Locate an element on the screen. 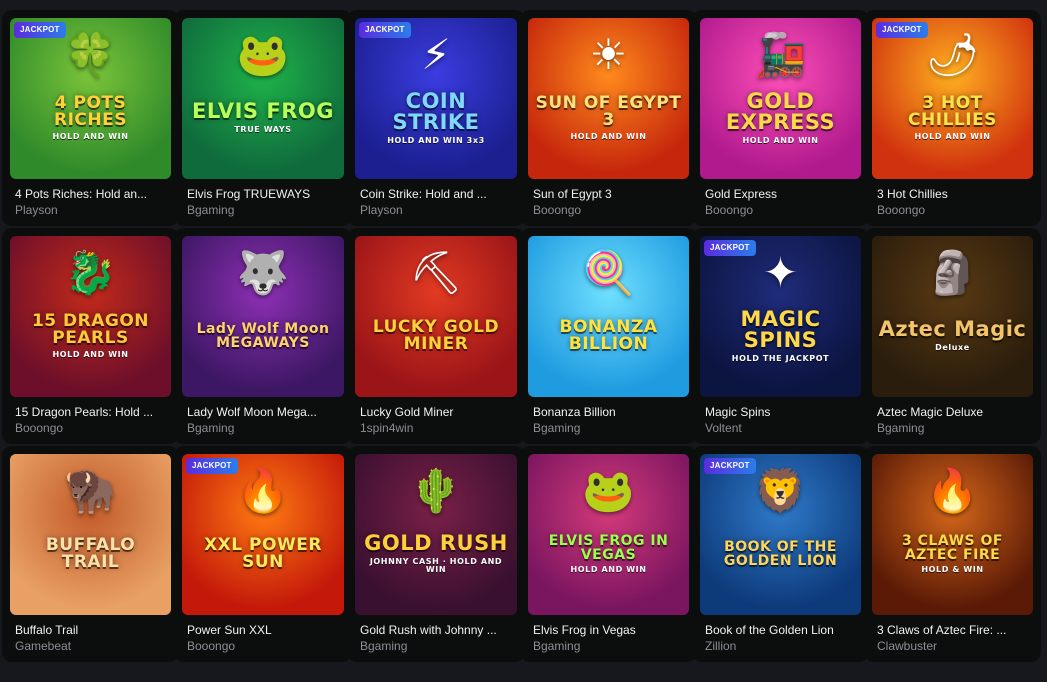 The width and height of the screenshot is (1047, 682). game-meta: Book of the Golden Lion Zillion is located at coordinates (780, 634).